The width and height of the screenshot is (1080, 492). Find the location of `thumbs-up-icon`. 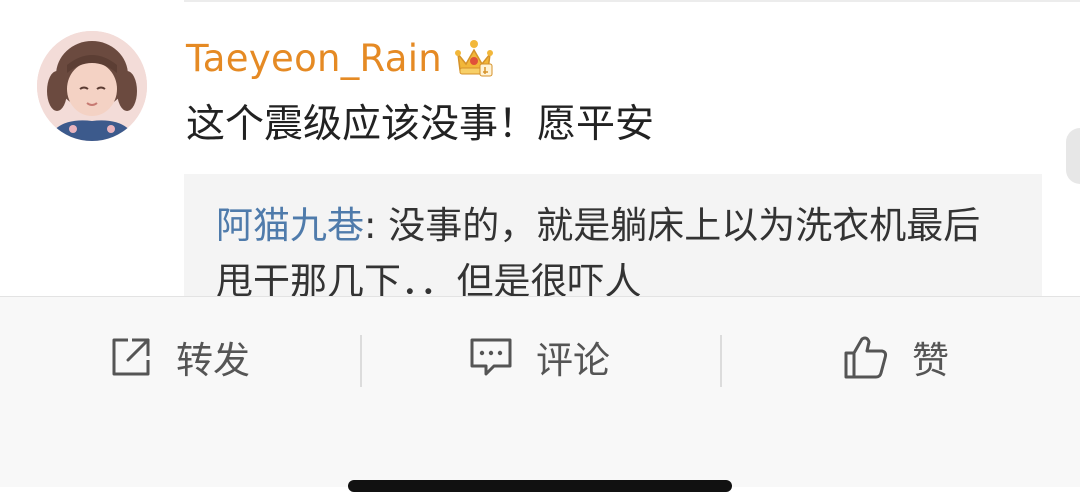

thumbs-up-icon is located at coordinates (866, 357).